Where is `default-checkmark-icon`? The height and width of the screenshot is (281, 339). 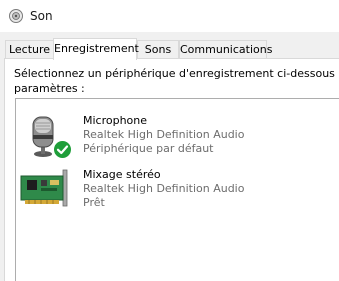
default-checkmark-icon is located at coordinates (62, 149).